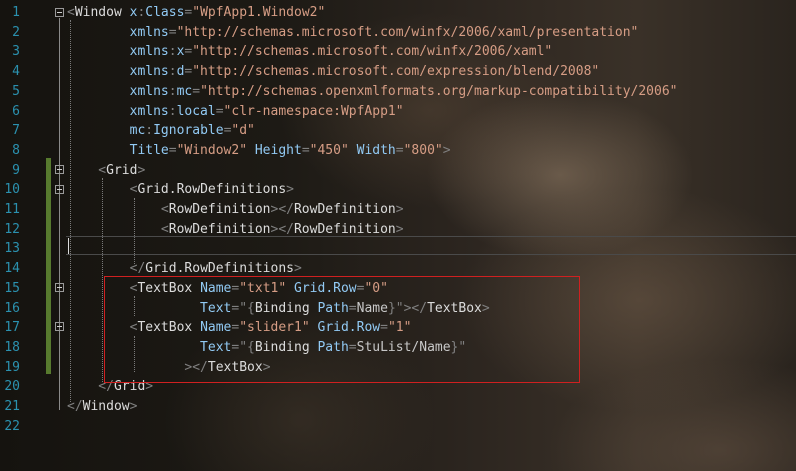 The height and width of the screenshot is (471, 796). What do you see at coordinates (68, 246) in the screenshot?
I see `text-caret` at bounding box center [68, 246].